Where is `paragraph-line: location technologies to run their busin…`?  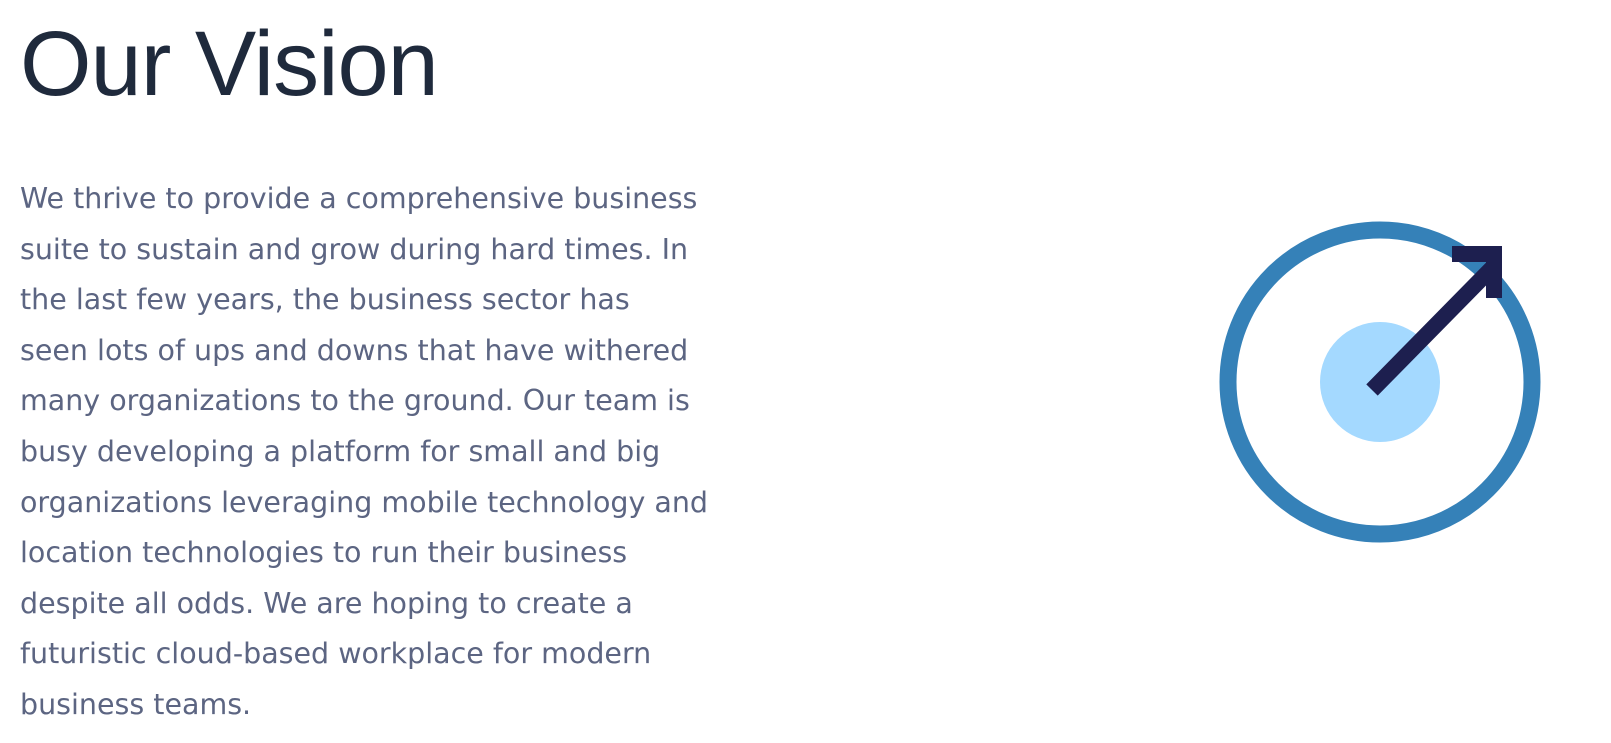
paragraph-line: location technologies to run their busin… is located at coordinates (324, 553).